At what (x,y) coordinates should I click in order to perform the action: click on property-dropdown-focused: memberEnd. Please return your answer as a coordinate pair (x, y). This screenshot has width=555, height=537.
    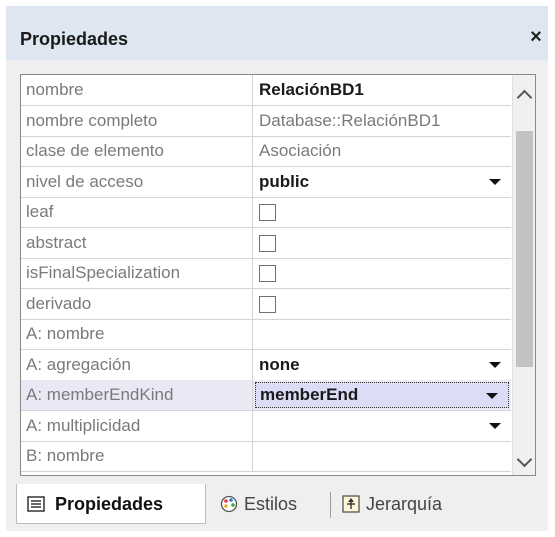
    Looking at the image, I should click on (382, 395).